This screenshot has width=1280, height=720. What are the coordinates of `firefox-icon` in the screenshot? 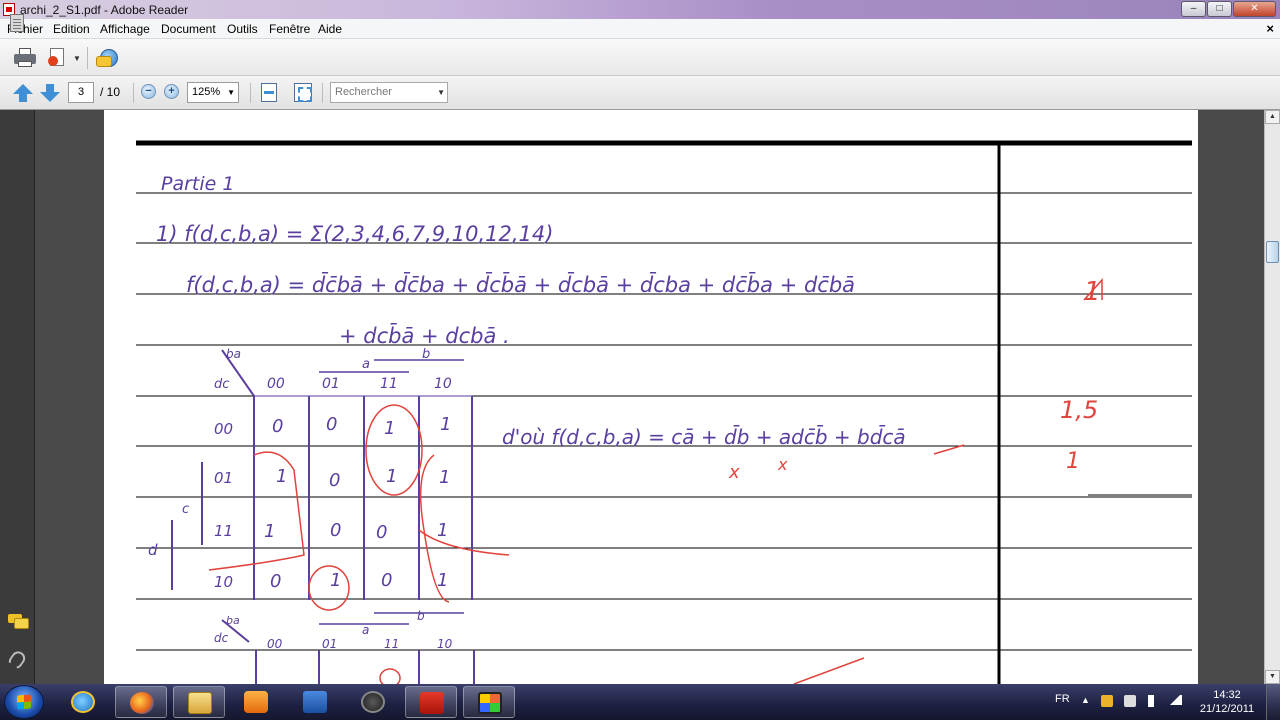 It's located at (141, 702).